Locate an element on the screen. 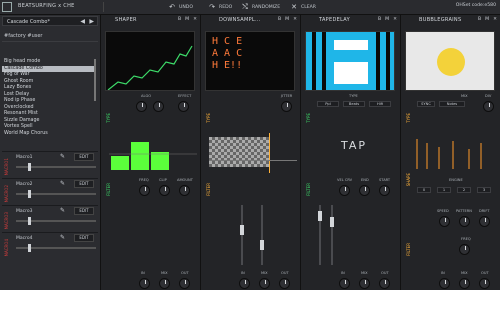 The width and height of the screenshot is (500, 315). notes-selector: Notes is located at coordinates (452, 104).